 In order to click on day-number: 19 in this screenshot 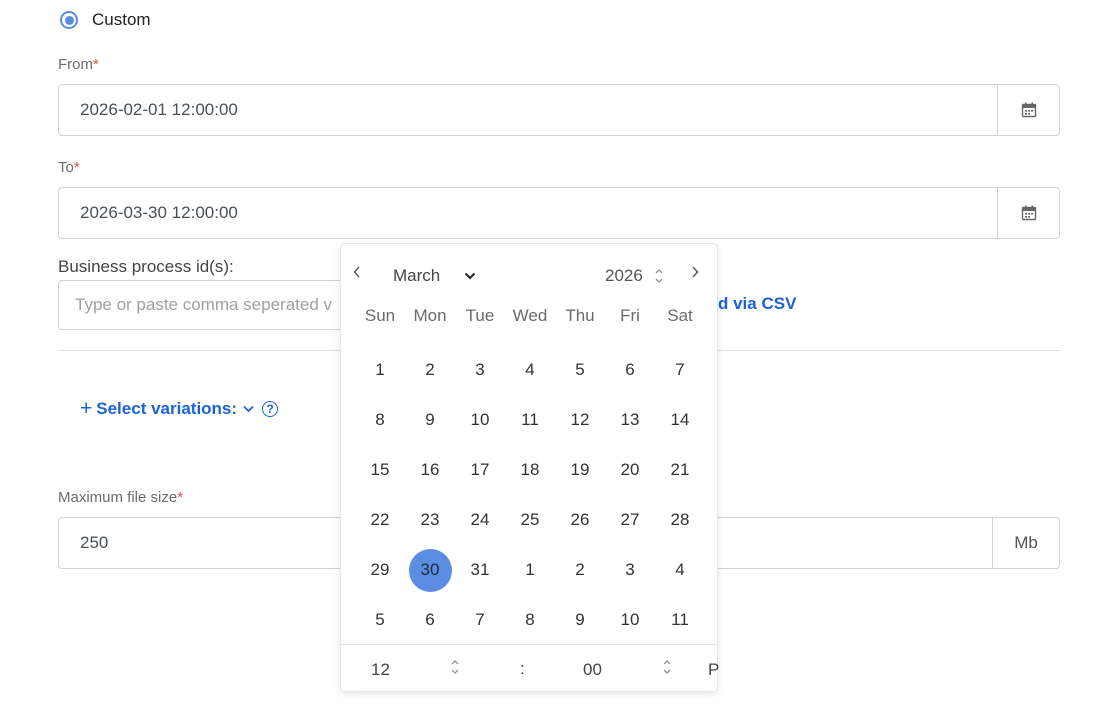, I will do `click(580, 469)`.